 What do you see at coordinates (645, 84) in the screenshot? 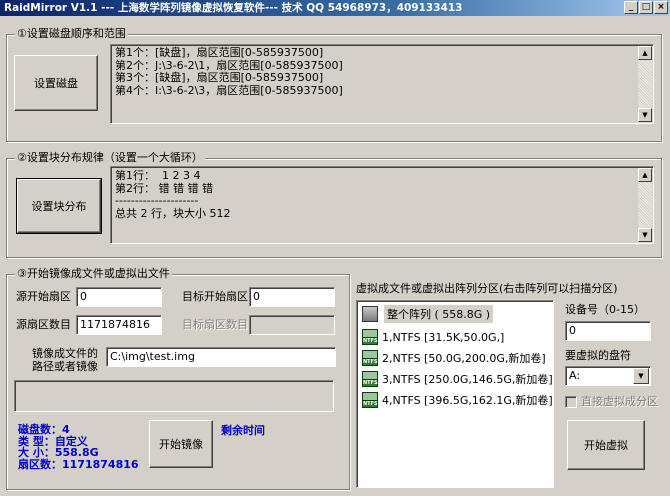
I see `disk-list-scrollbar: ▲ ▼` at bounding box center [645, 84].